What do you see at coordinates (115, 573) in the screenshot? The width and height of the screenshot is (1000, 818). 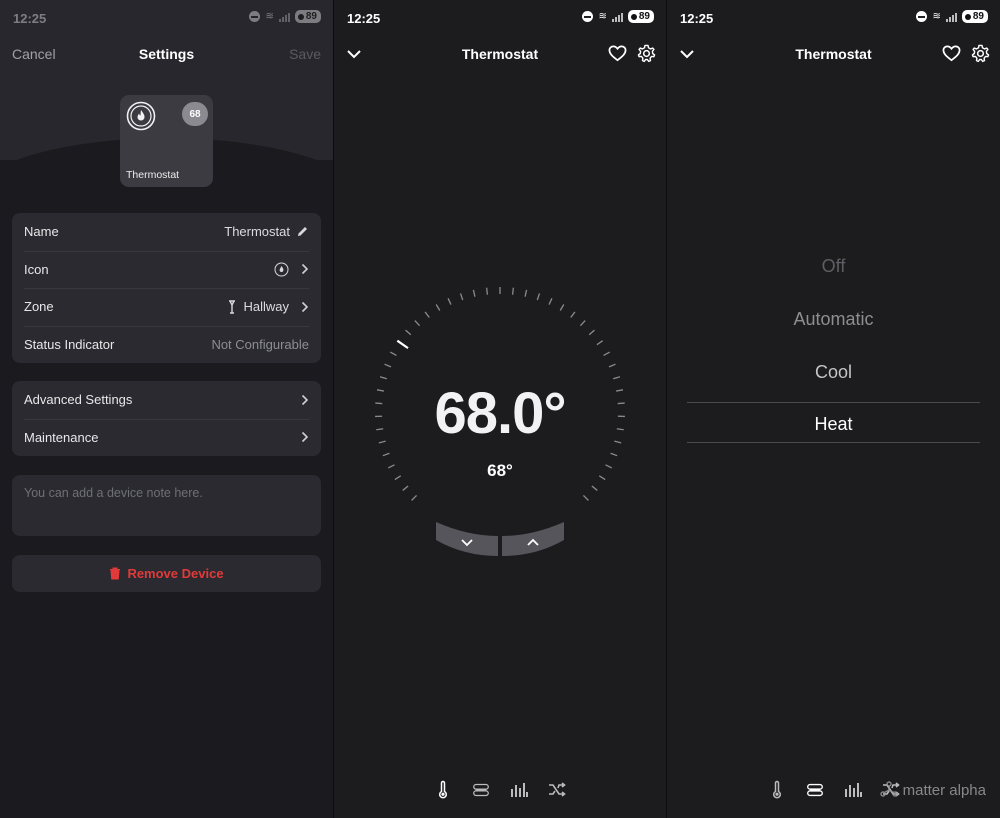 I see `trash-icon` at bounding box center [115, 573].